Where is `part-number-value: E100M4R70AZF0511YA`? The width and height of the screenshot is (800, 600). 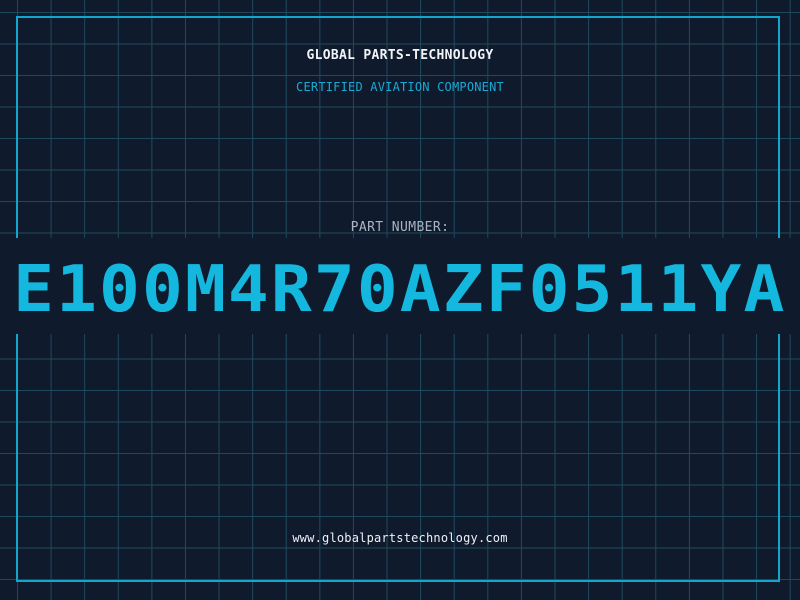
part-number-value: E100M4R70AZF0511YA is located at coordinates (400, 290).